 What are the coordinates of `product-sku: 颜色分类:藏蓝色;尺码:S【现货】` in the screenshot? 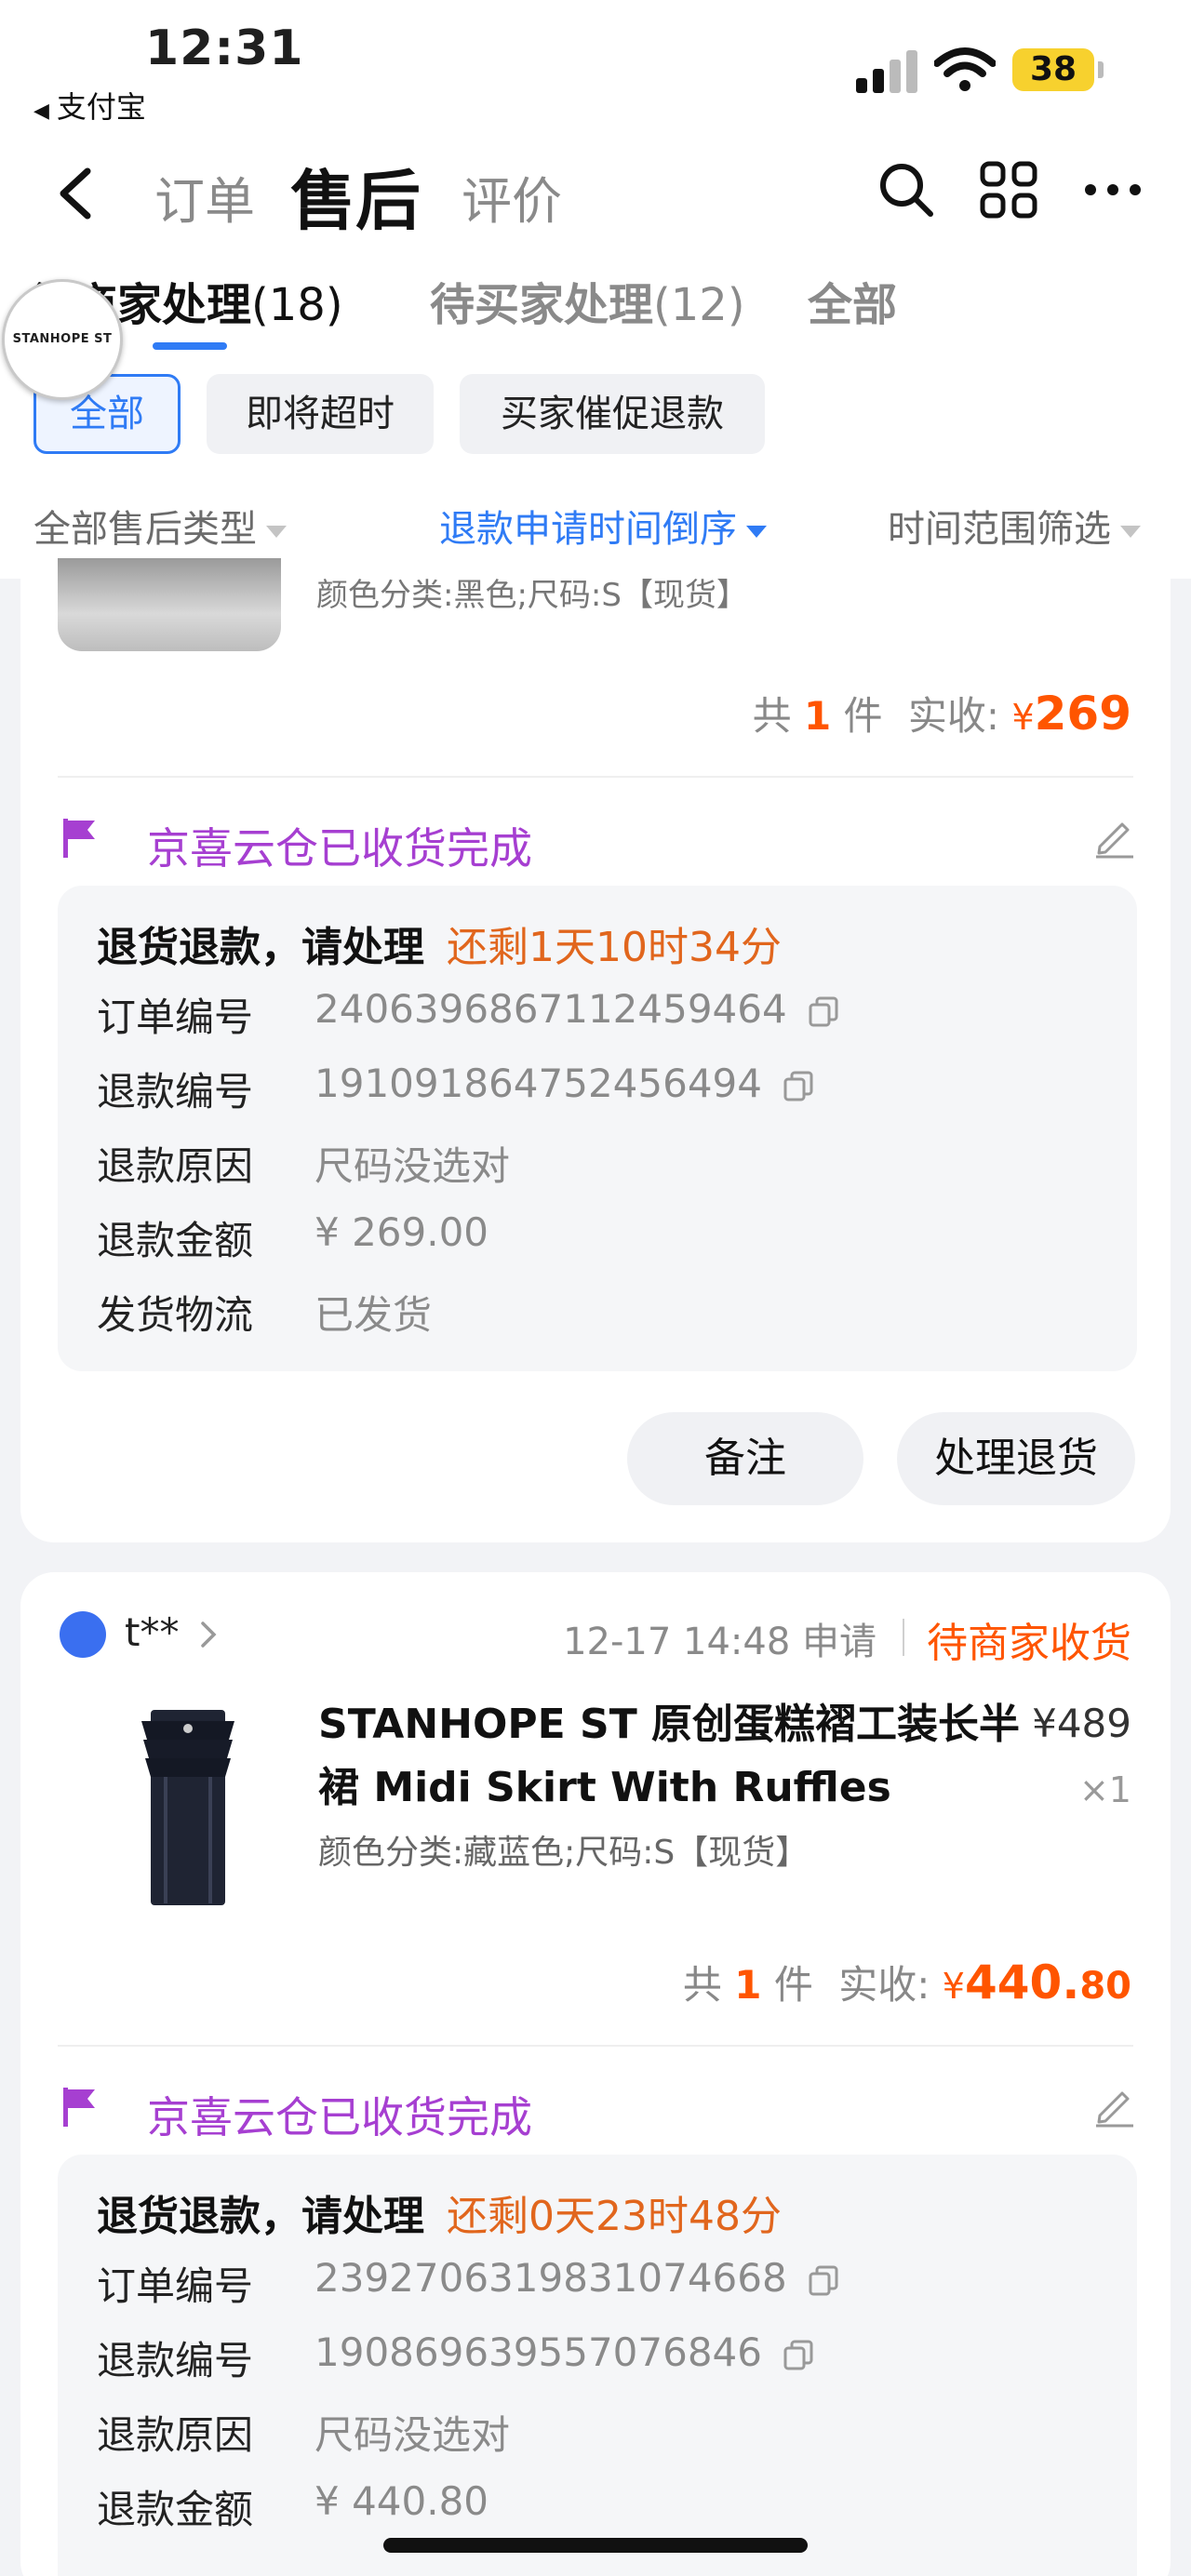 It's located at (564, 1853).